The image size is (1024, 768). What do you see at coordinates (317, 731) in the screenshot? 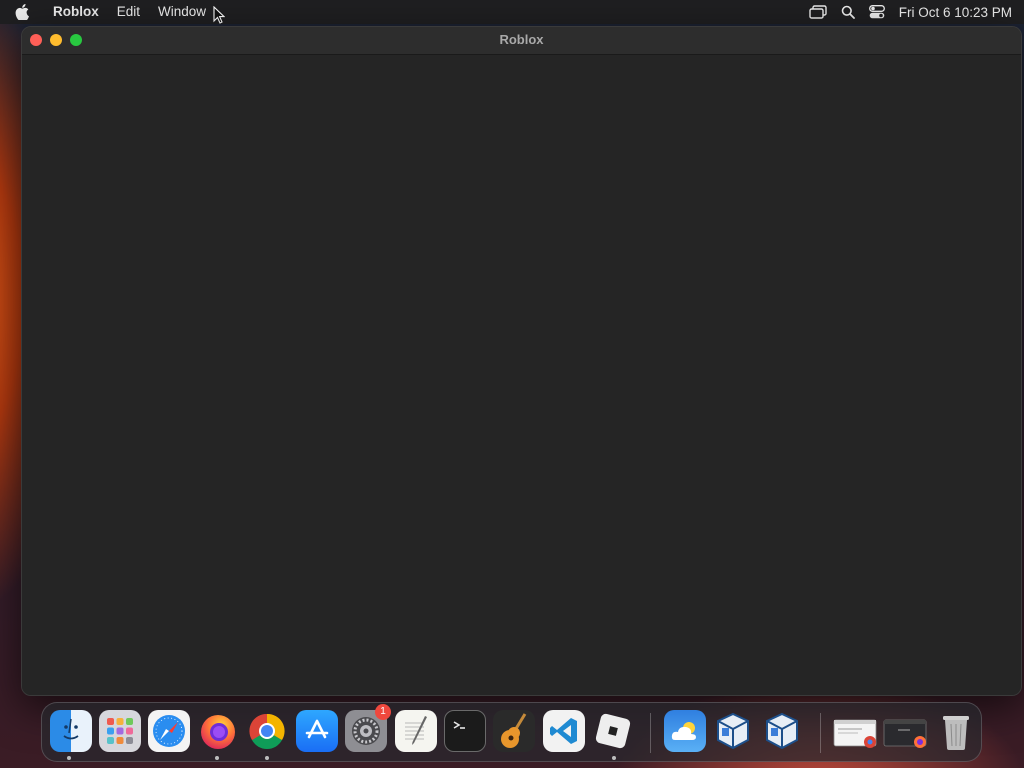
I see `app-store-icon` at bounding box center [317, 731].